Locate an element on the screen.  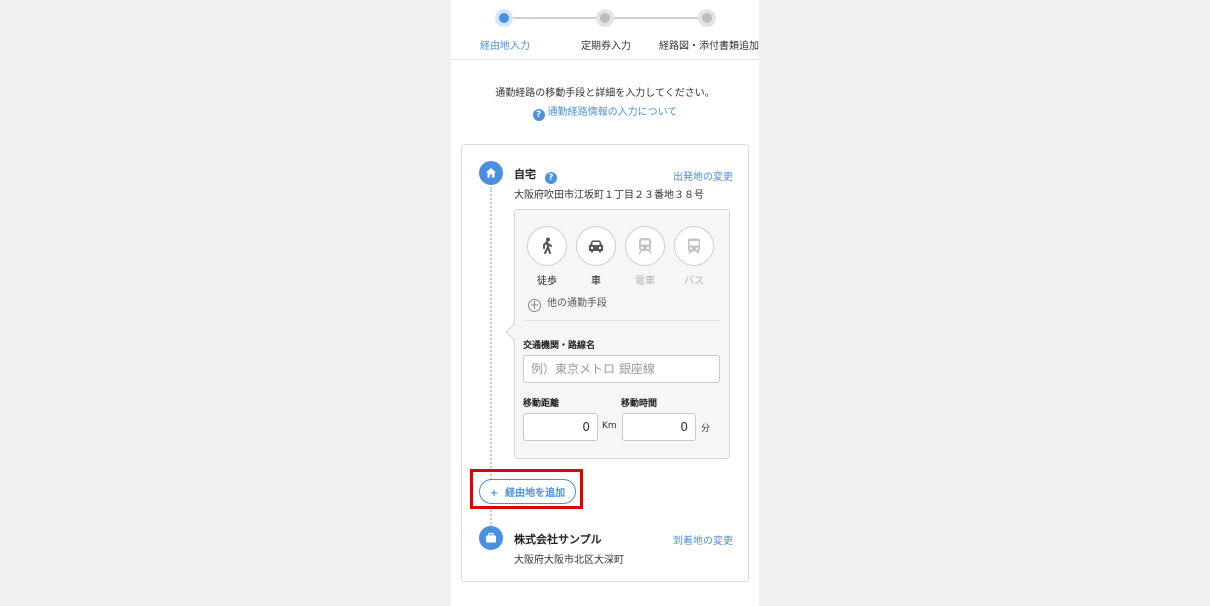
time-input is located at coordinates (659, 427).